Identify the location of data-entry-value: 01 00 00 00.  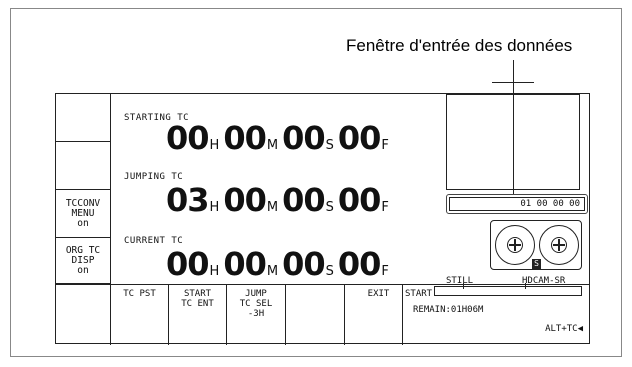
(517, 204).